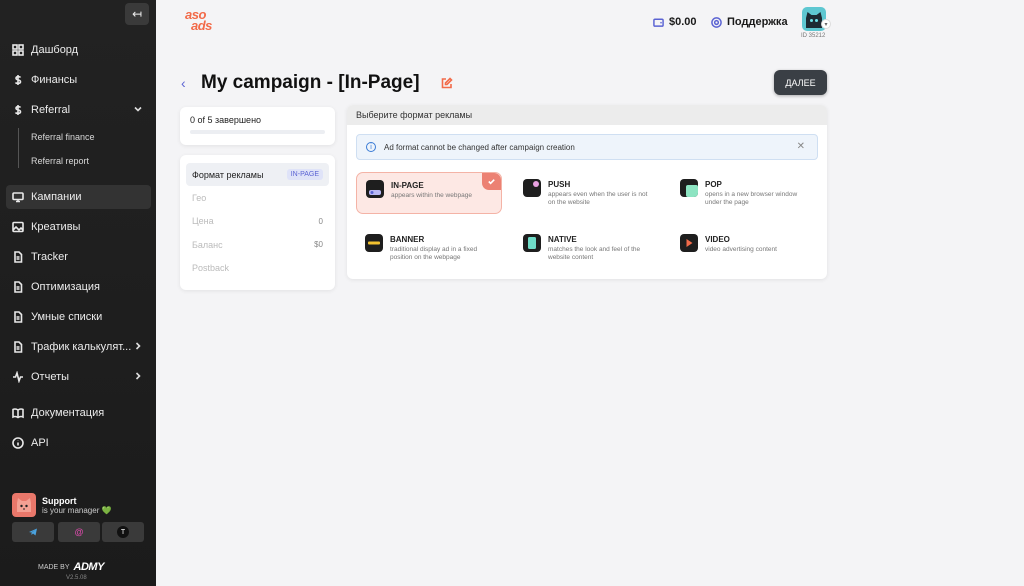  I want to click on sidebar-item-documentation: Документация, so click(78, 413).